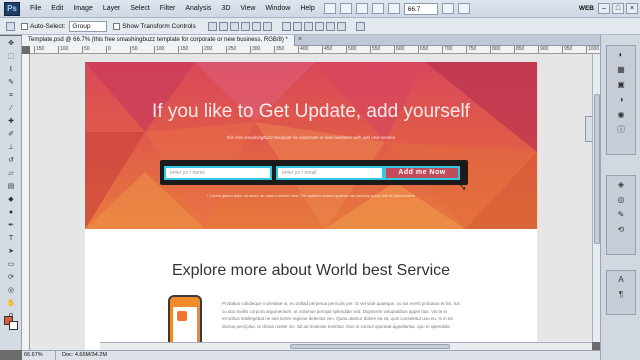 The height and width of the screenshot is (360, 640). What do you see at coordinates (24, 26) in the screenshot?
I see `auto-select-checkbox` at bounding box center [24, 26].